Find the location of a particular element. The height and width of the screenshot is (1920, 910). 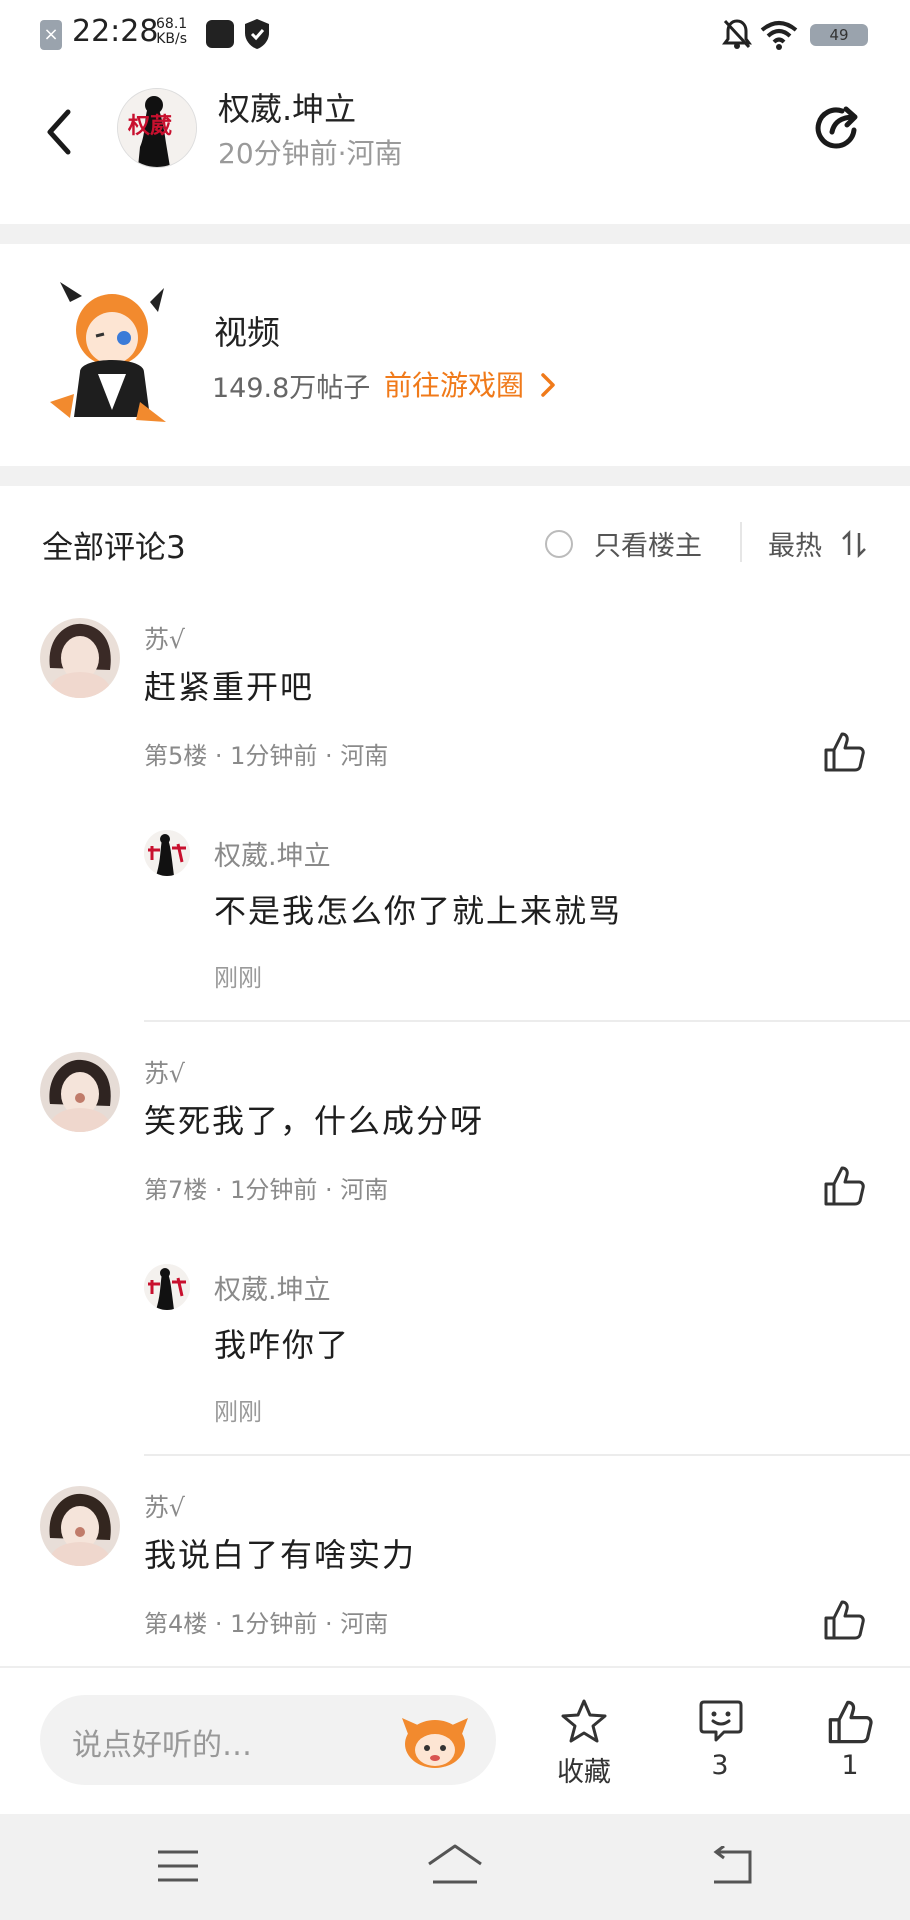

menu-icon is located at coordinates (178, 1866).